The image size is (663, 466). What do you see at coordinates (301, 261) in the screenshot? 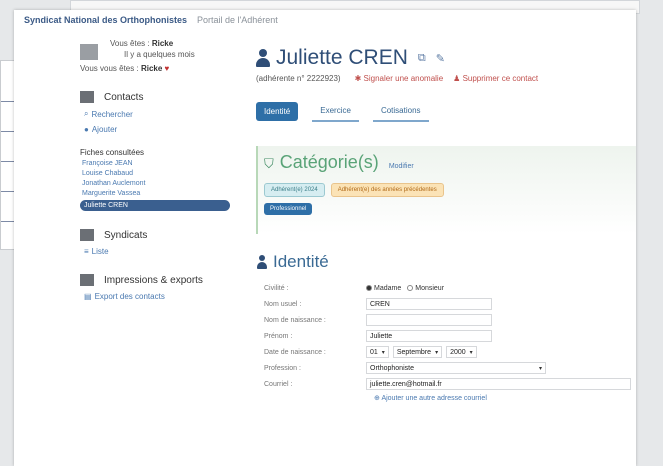
I see `identite-title: Identité` at bounding box center [301, 261].